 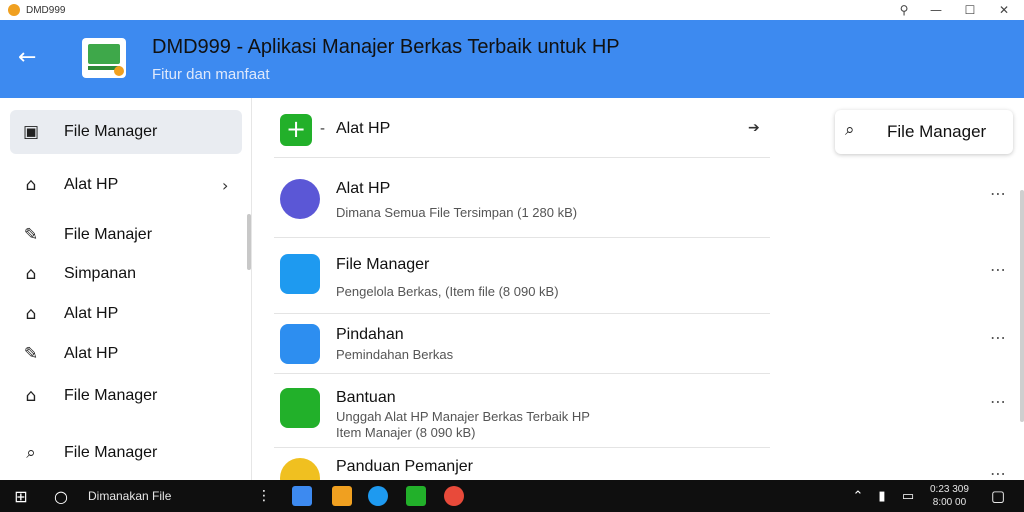 I want to click on start-icon: ⊞, so click(x=21, y=496).